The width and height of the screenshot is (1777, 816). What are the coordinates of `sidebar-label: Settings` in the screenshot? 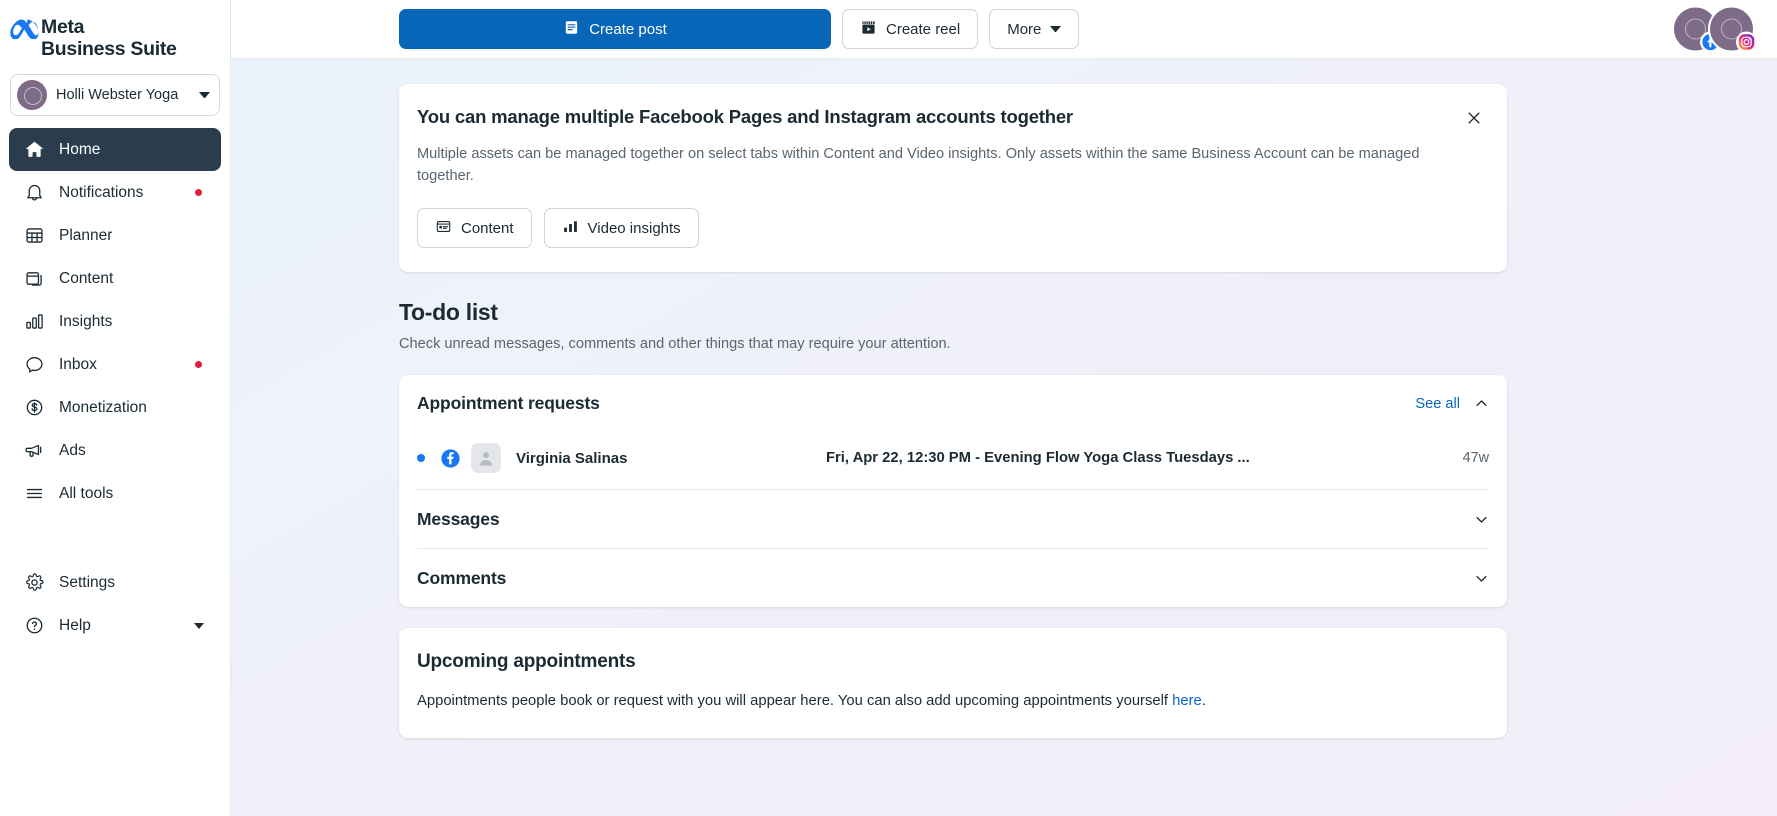 It's located at (87, 582).